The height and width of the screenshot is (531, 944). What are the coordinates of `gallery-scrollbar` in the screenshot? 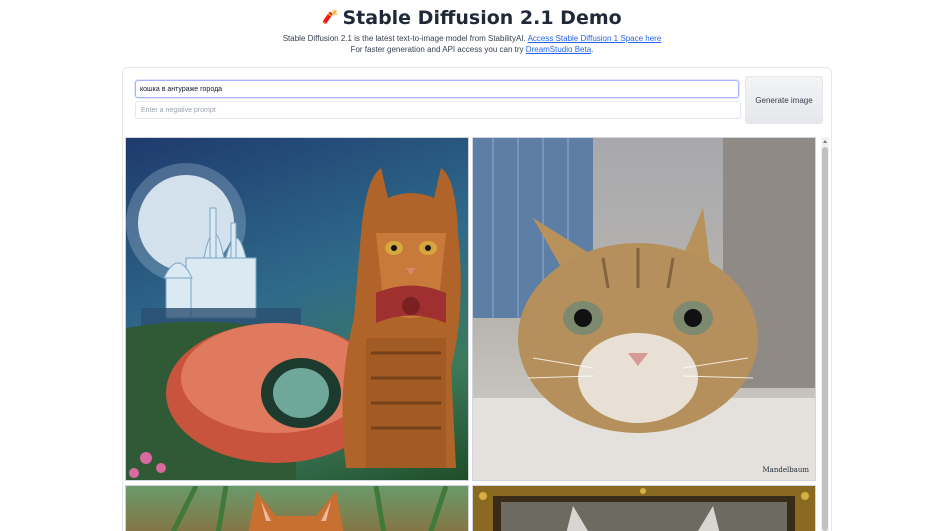 It's located at (825, 334).